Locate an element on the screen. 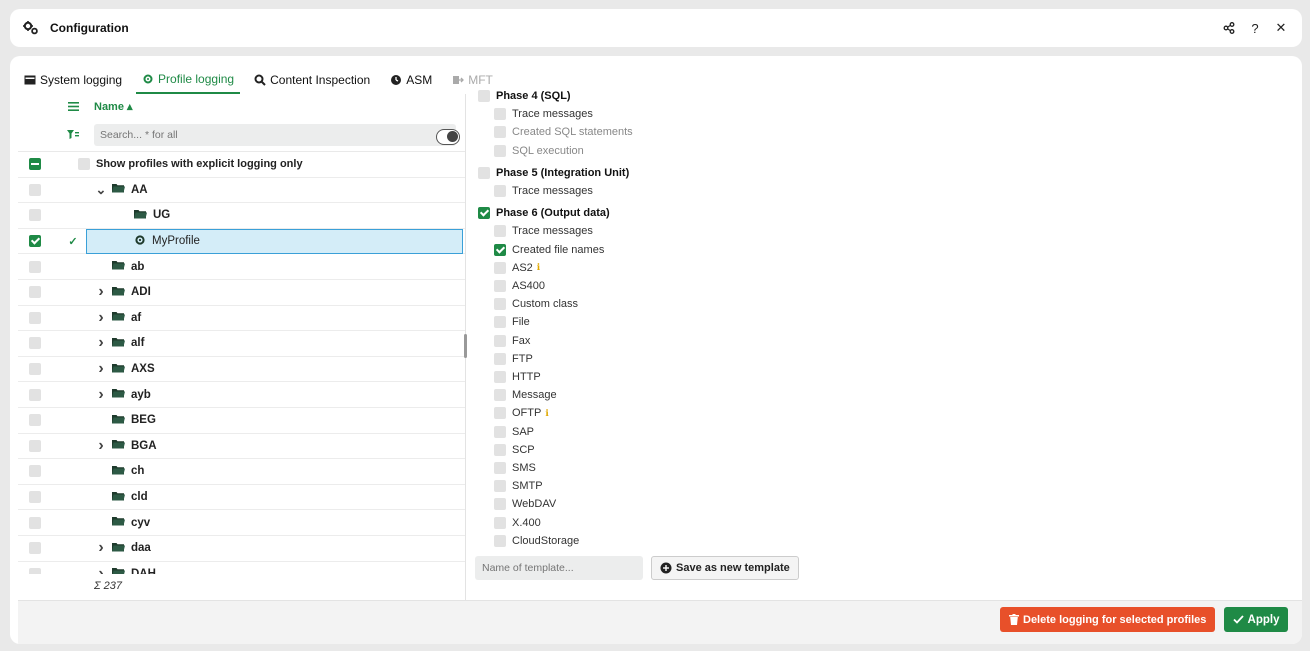 The width and height of the screenshot is (1310, 651). delete-logging-button: Delete logging for selected profiles is located at coordinates (1108, 619).